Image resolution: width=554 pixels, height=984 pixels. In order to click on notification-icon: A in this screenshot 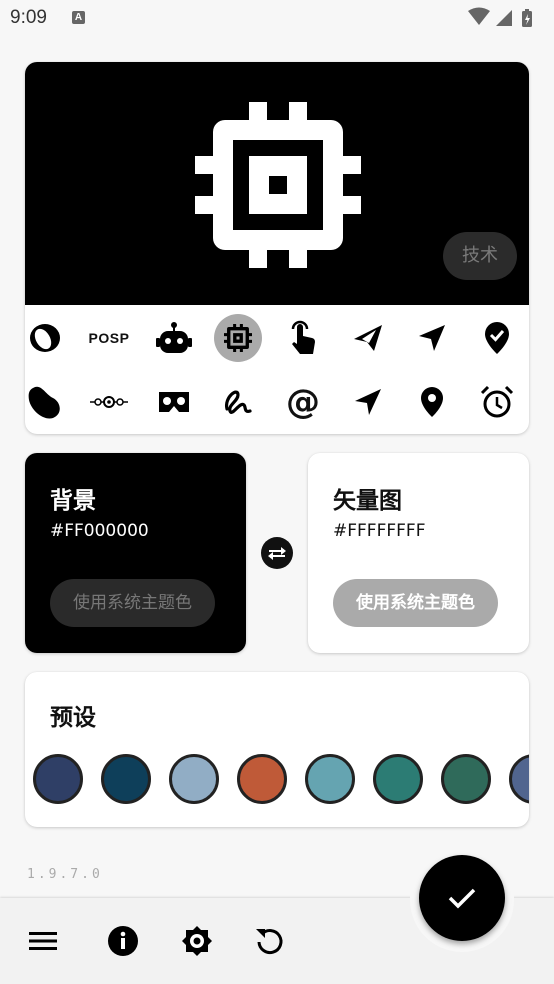, I will do `click(78, 17)`.